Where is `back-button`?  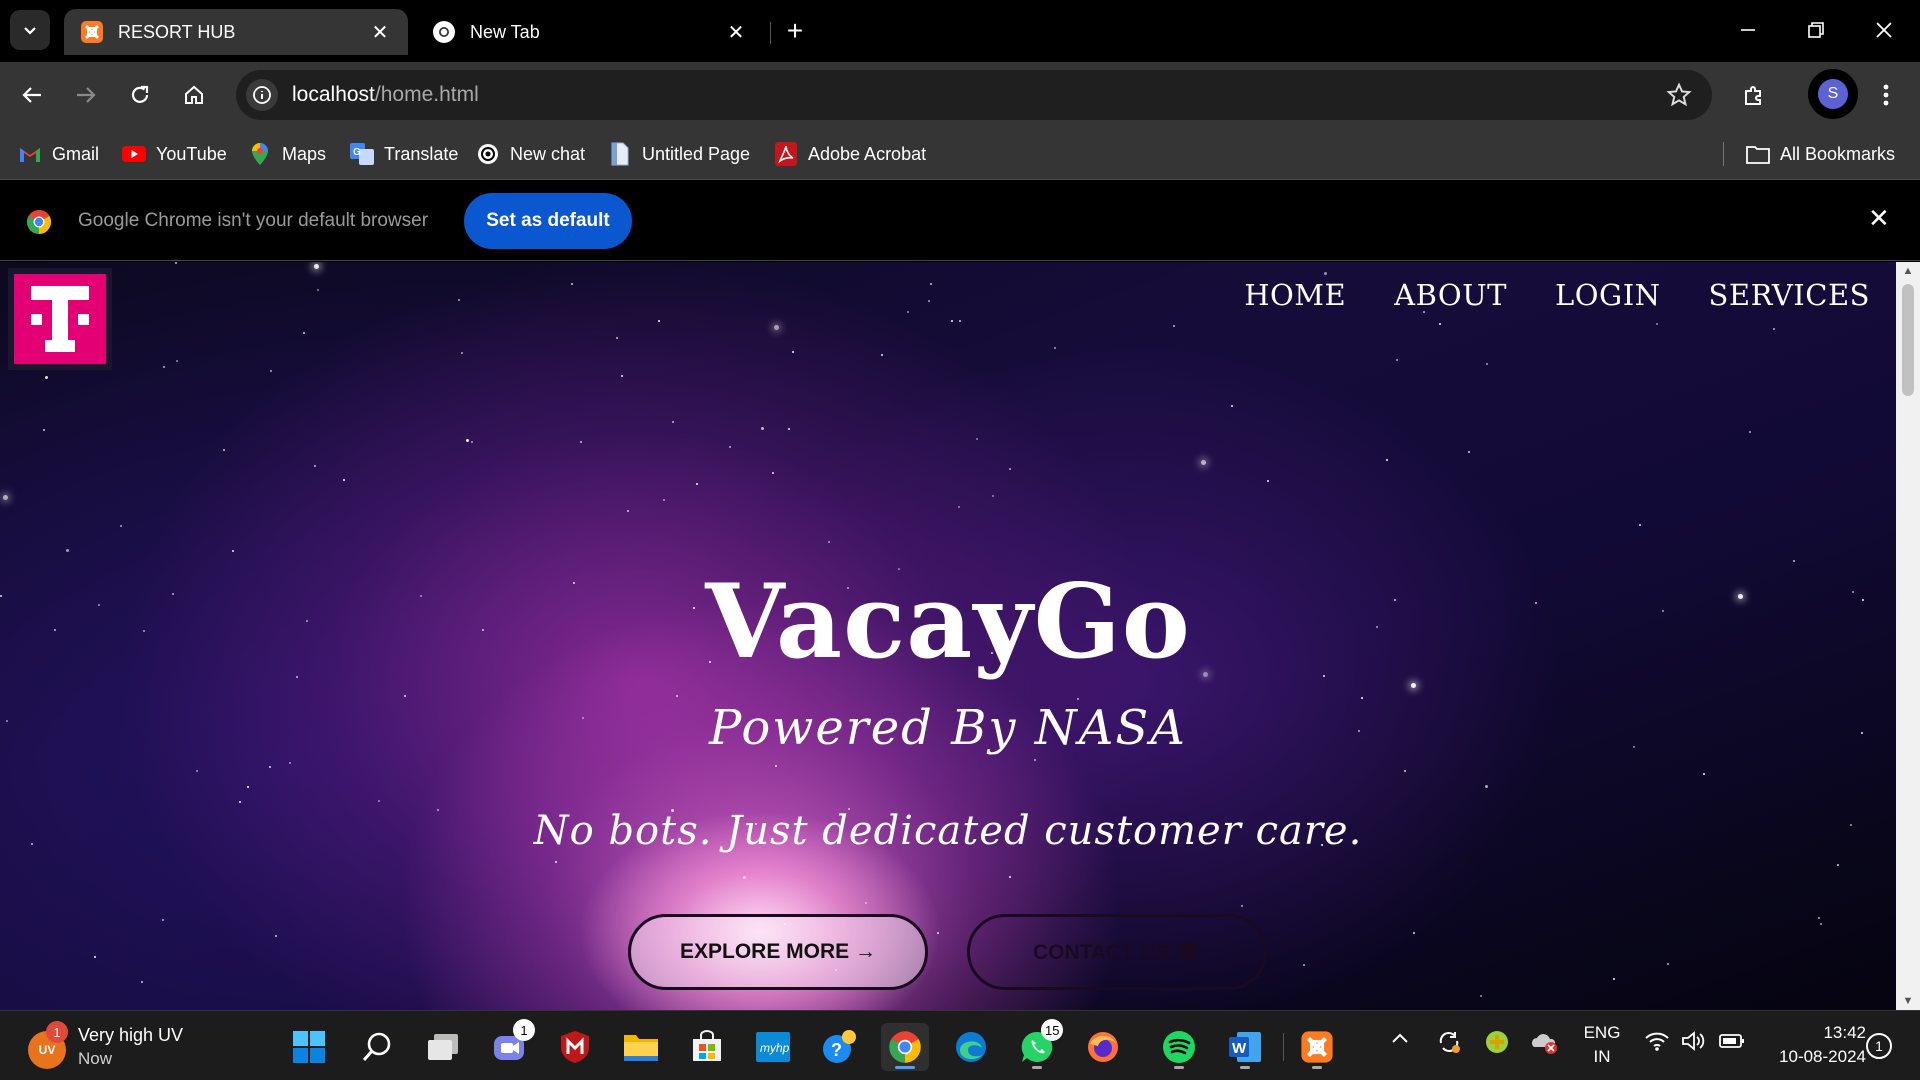 back-button is located at coordinates (32, 95).